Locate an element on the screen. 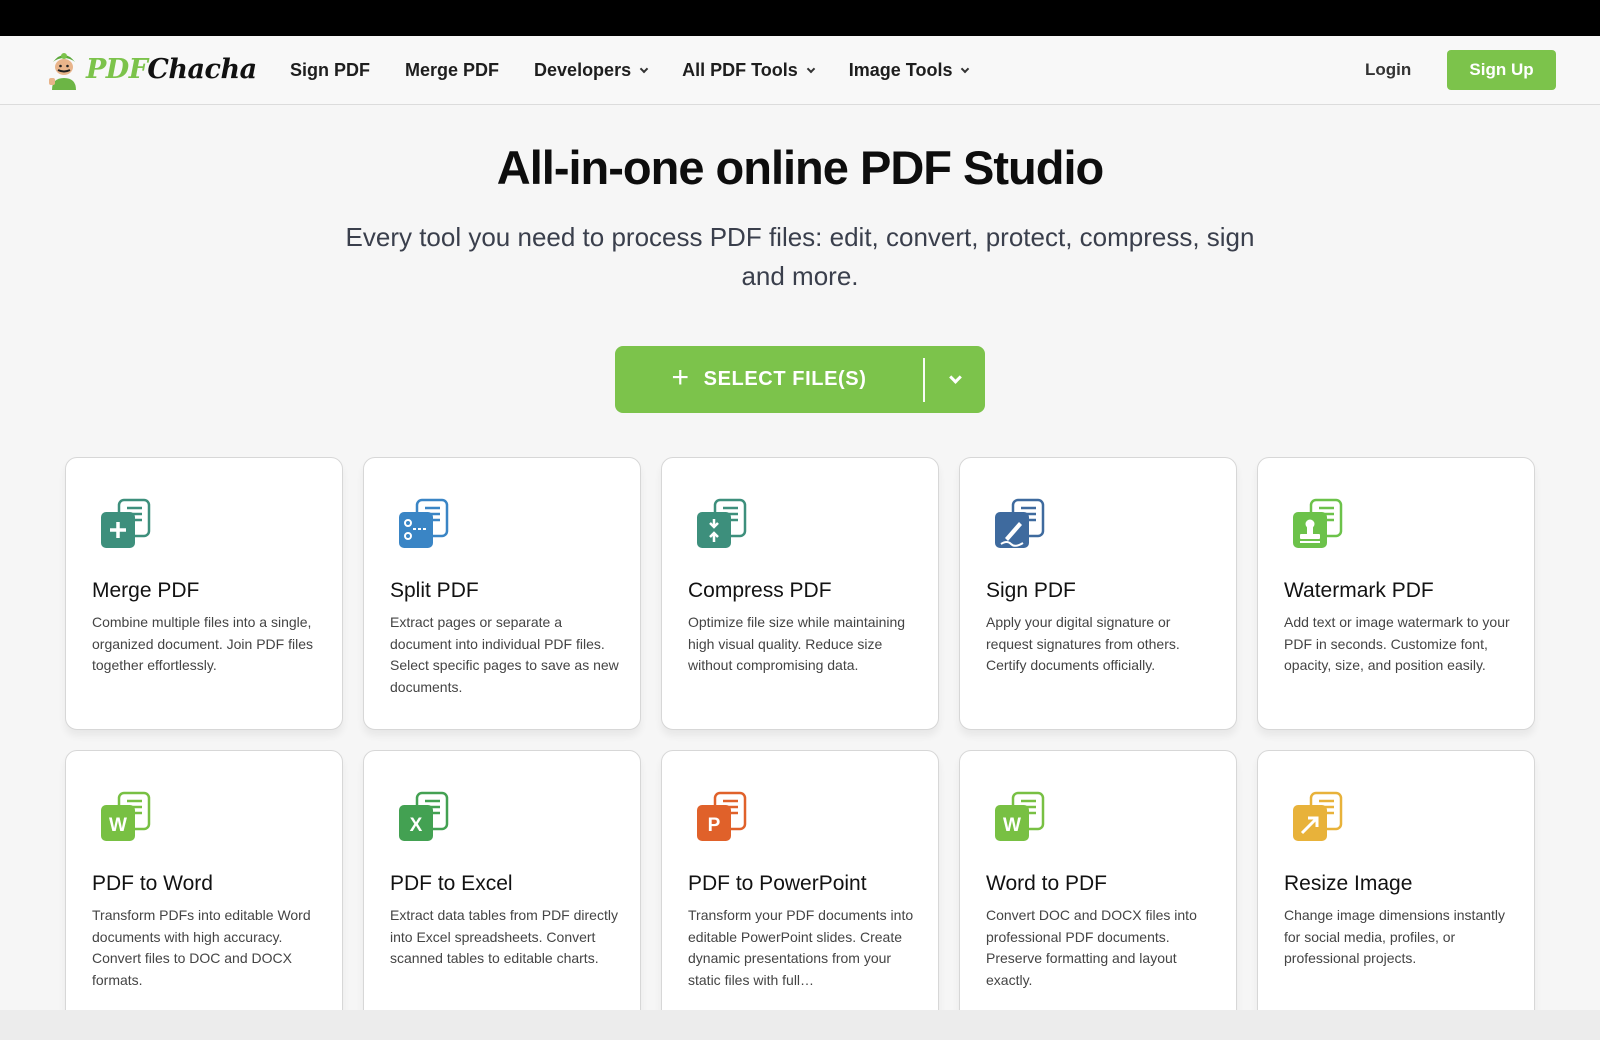 This screenshot has height=1040, width=1600. tool-card-title: PDF to Excel is located at coordinates (451, 883).